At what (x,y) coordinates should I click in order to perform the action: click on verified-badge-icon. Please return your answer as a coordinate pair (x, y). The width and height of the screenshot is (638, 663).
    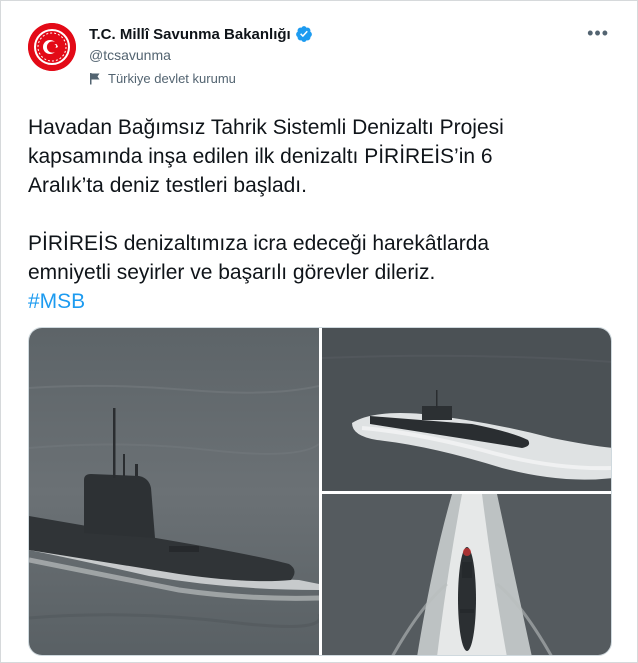
    Looking at the image, I should click on (303, 34).